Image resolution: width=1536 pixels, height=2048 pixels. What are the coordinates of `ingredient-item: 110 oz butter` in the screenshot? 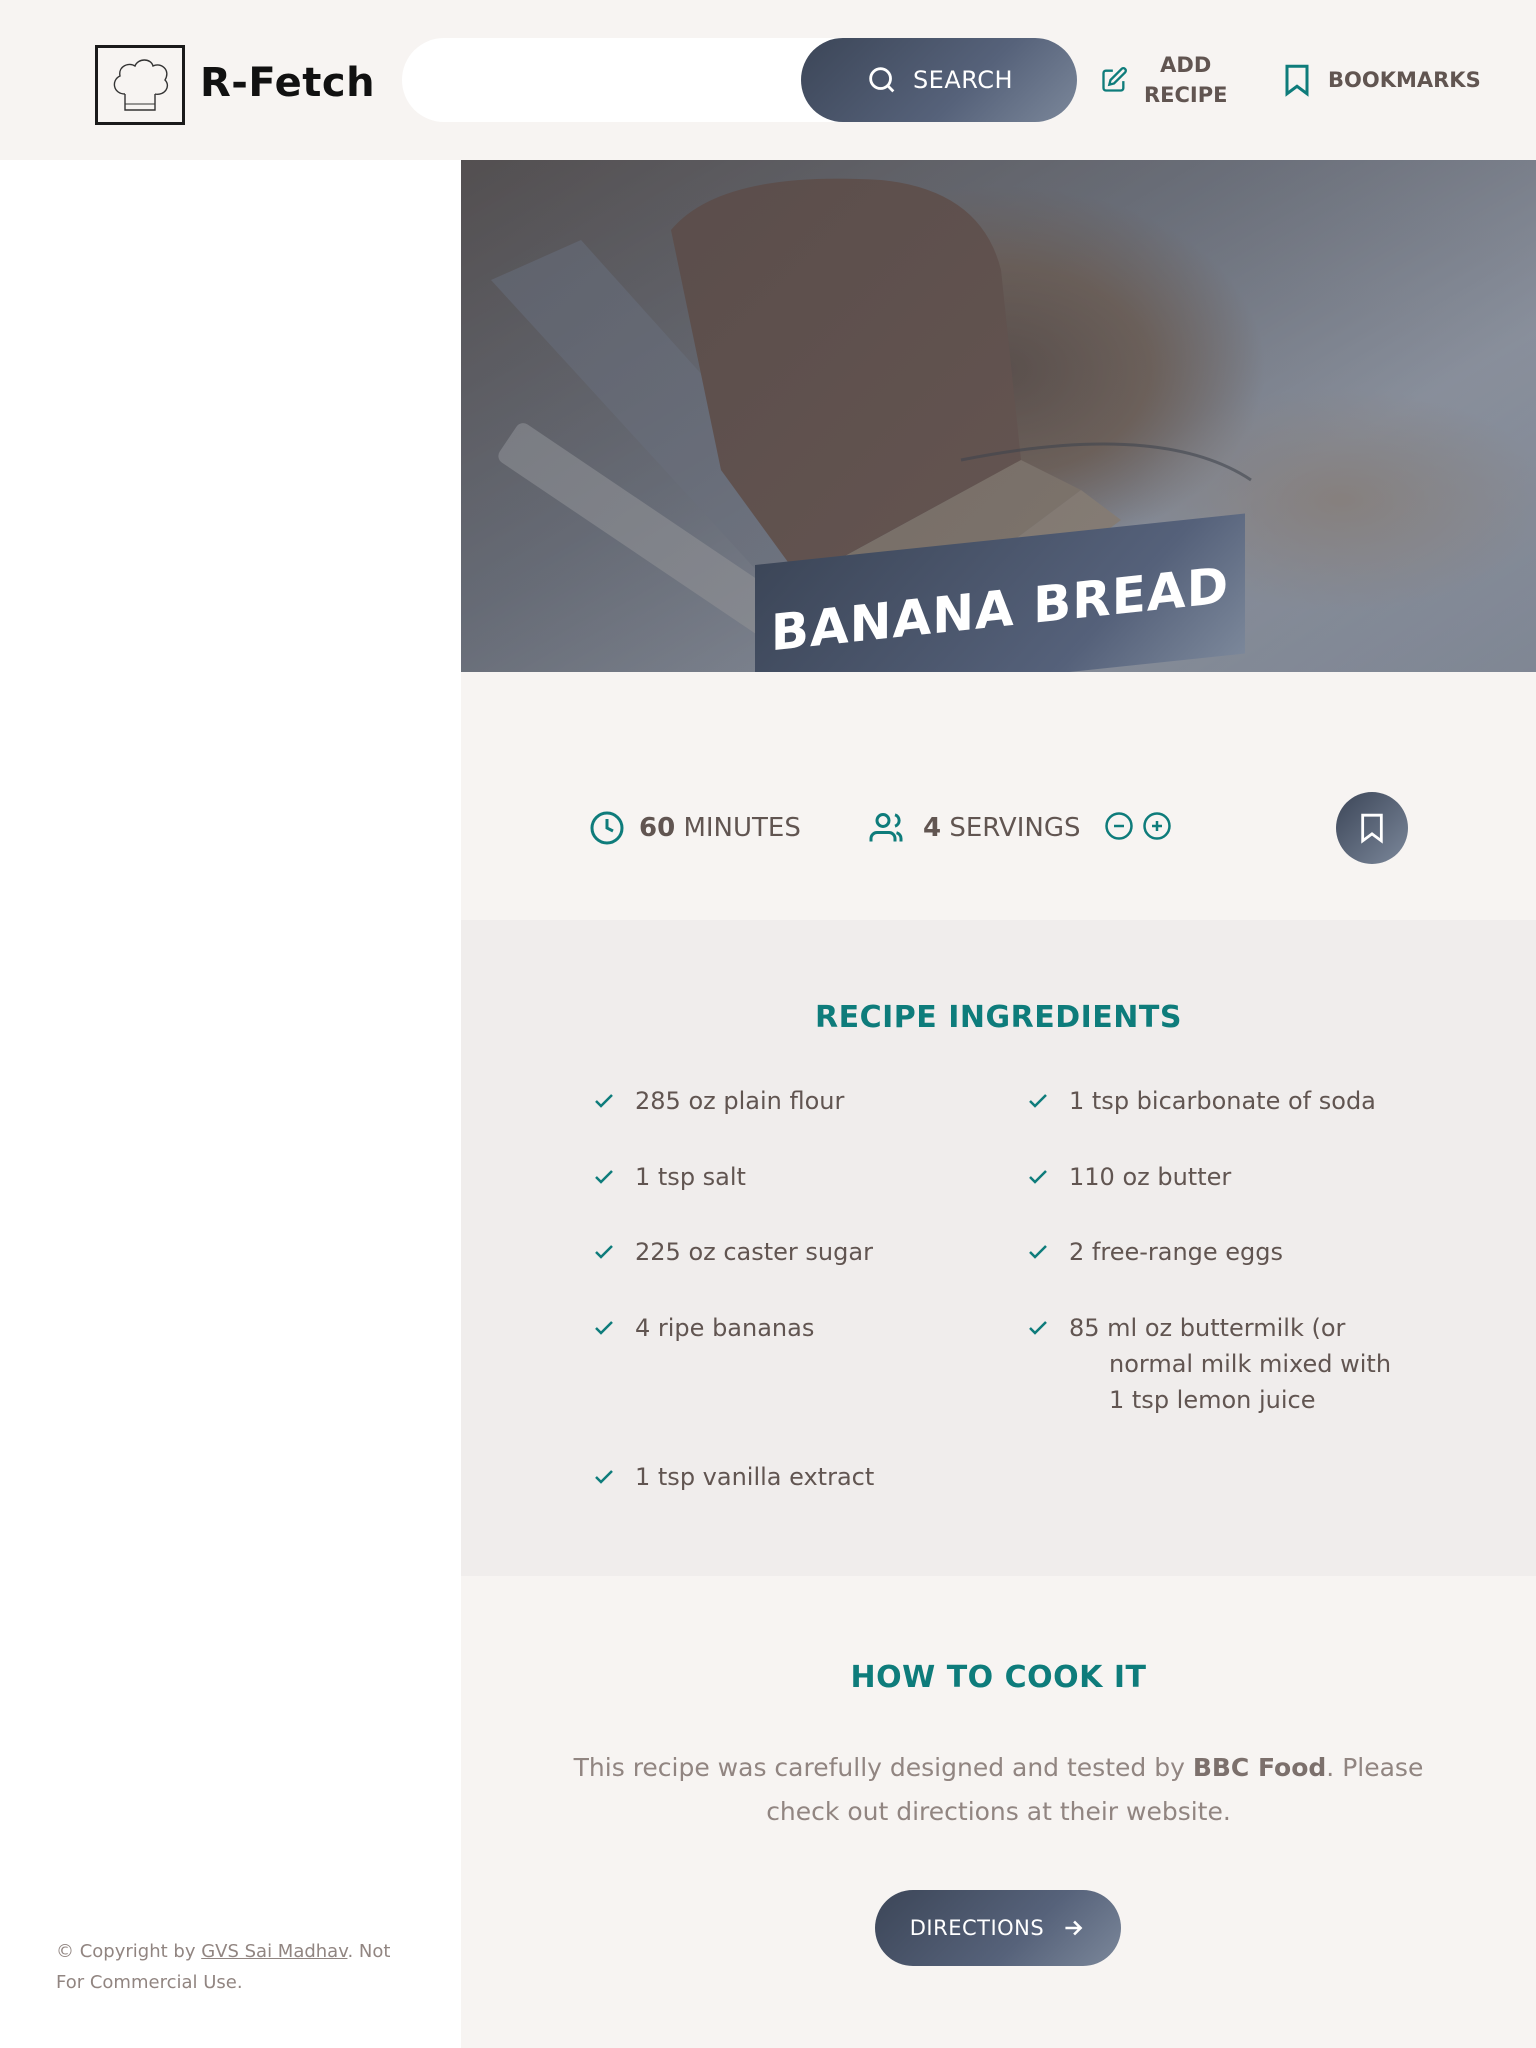 It's located at (1215, 1177).